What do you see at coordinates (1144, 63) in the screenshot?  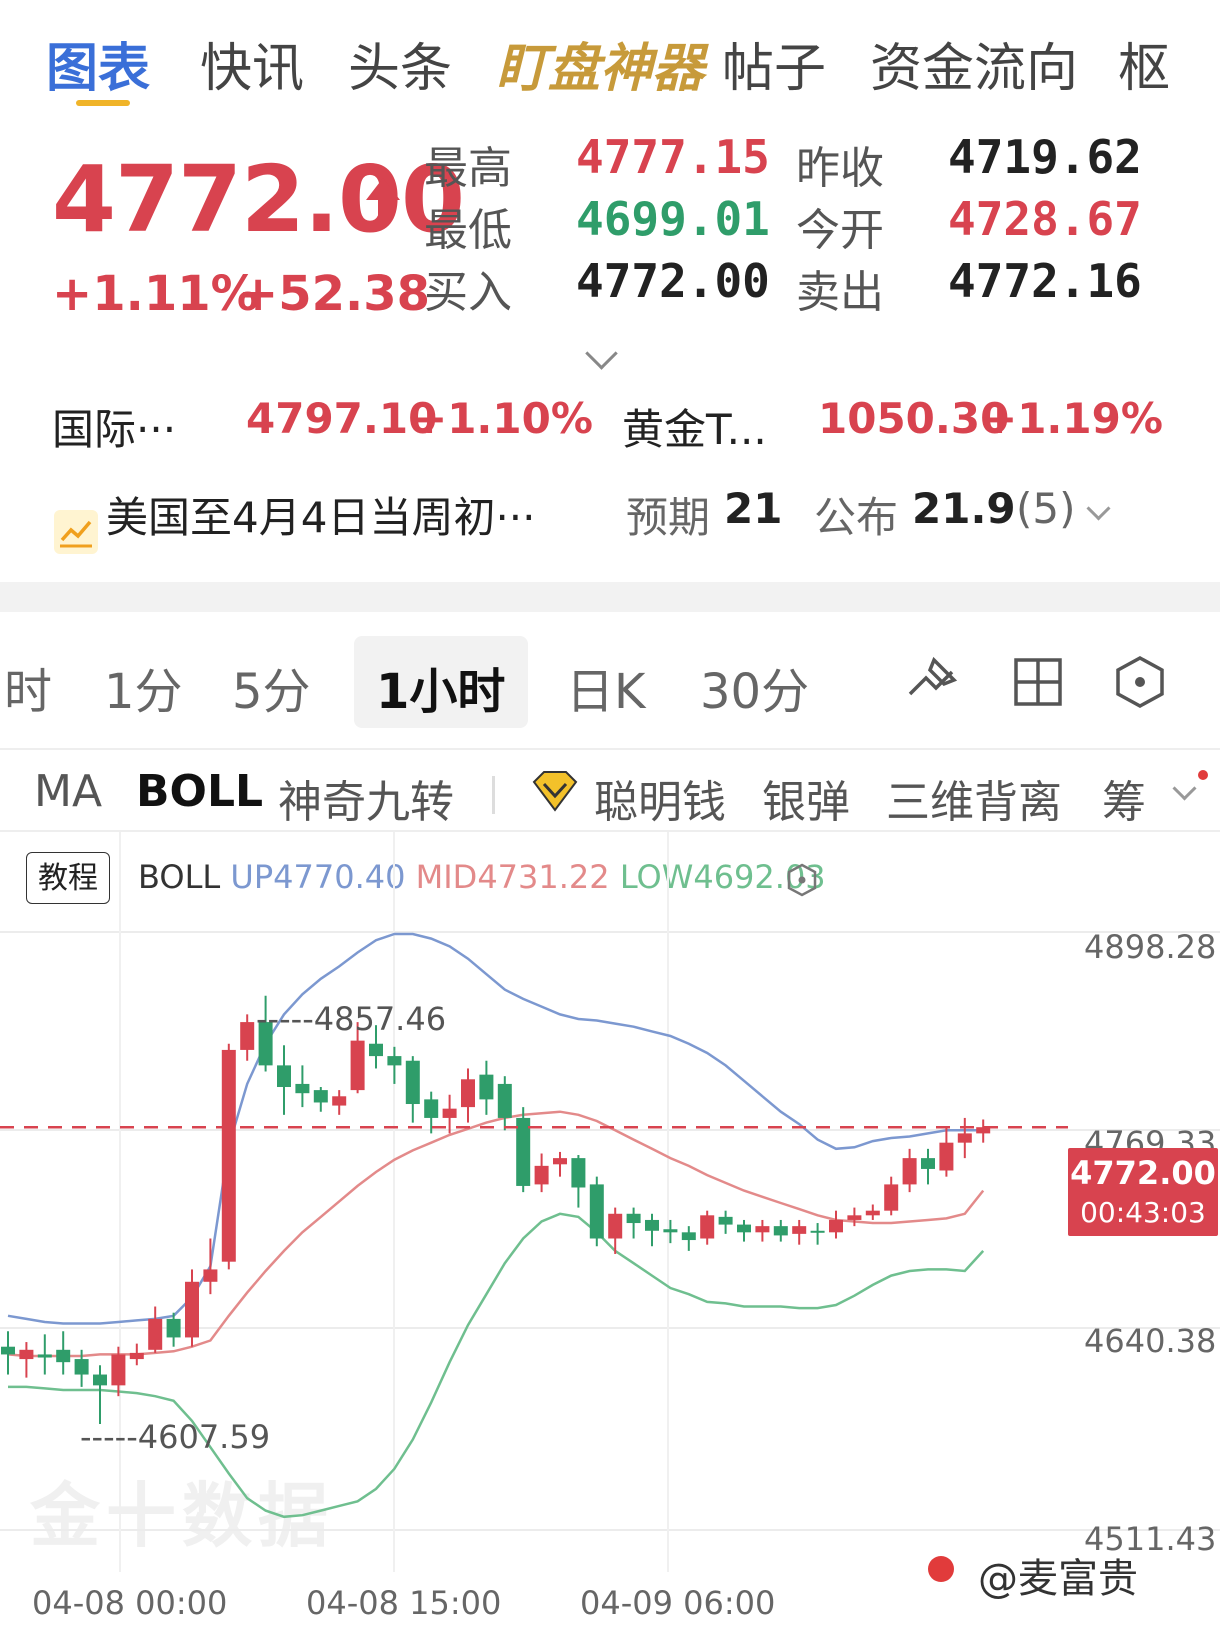 I see `tab-truncated: 枢` at bounding box center [1144, 63].